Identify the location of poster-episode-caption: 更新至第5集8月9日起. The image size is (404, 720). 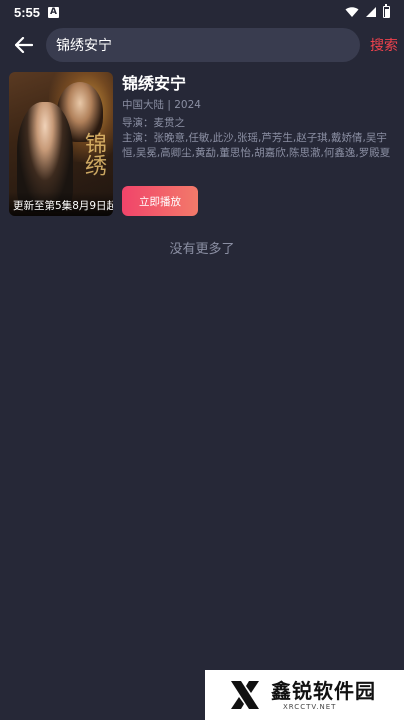
(61, 204).